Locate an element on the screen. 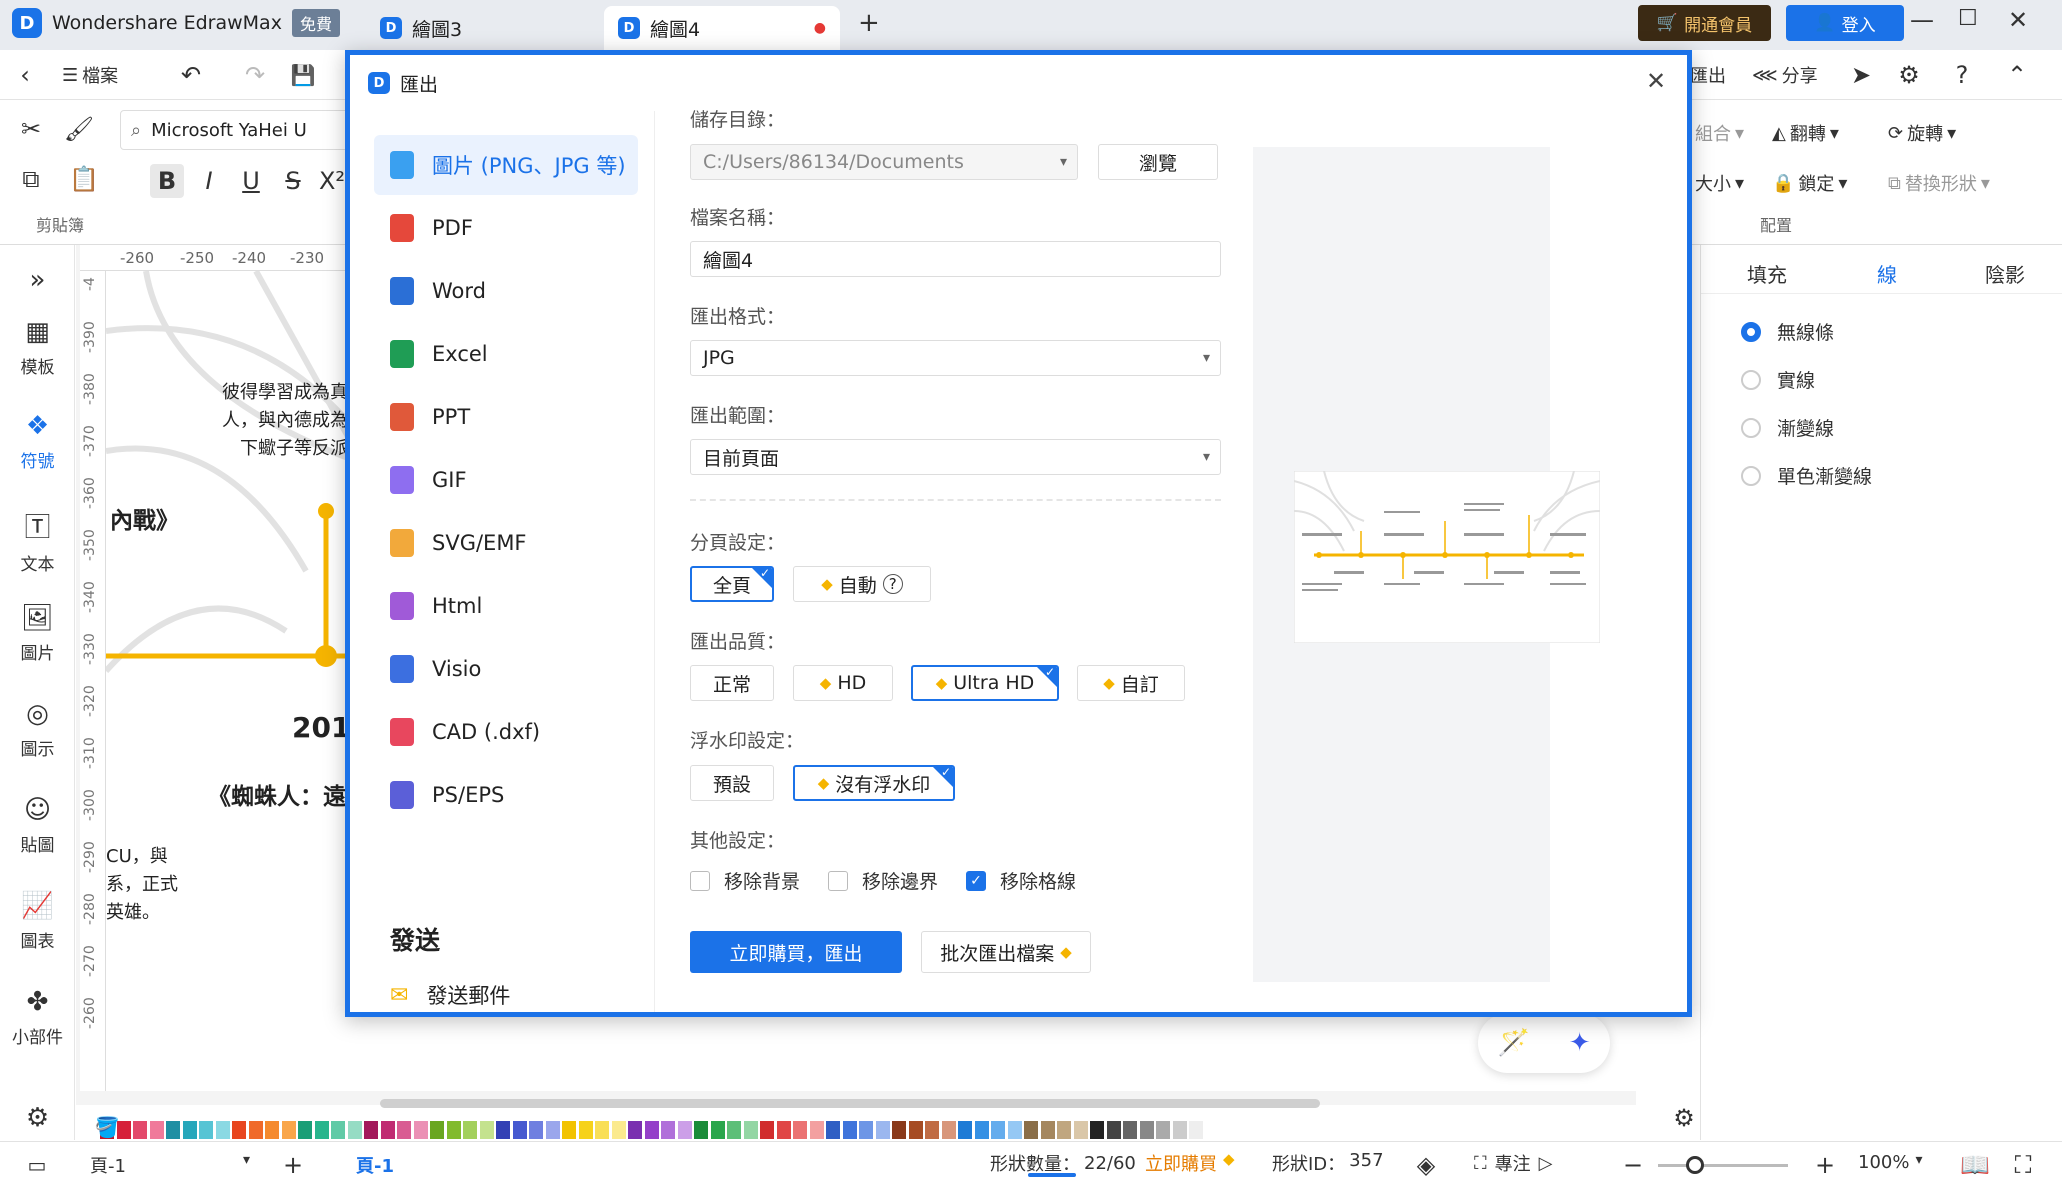 The image size is (2062, 1188). tab-drawing3: D 繪圖3 is located at coordinates (481, 28).